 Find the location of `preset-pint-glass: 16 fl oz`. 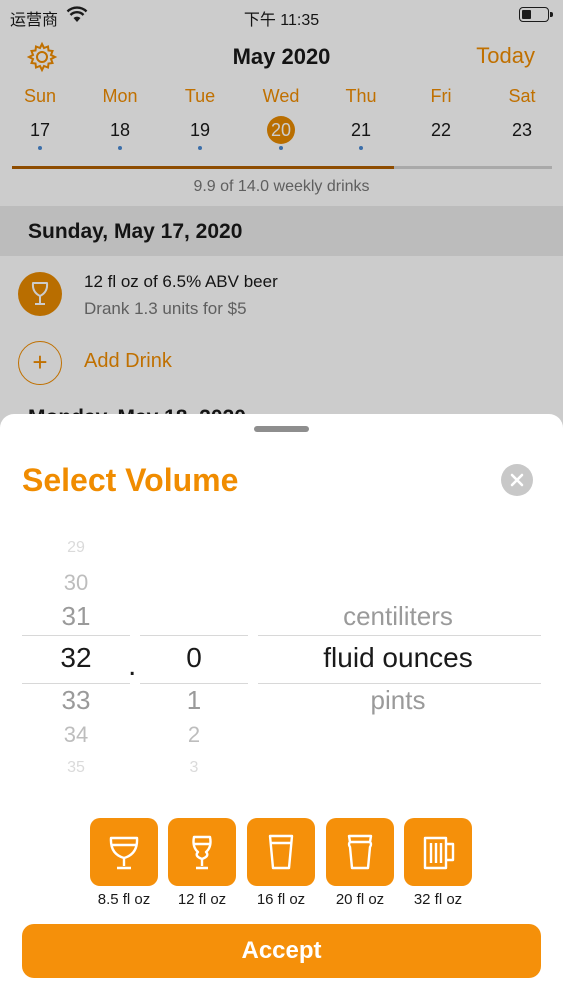

preset-pint-glass: 16 fl oz is located at coordinates (281, 863).